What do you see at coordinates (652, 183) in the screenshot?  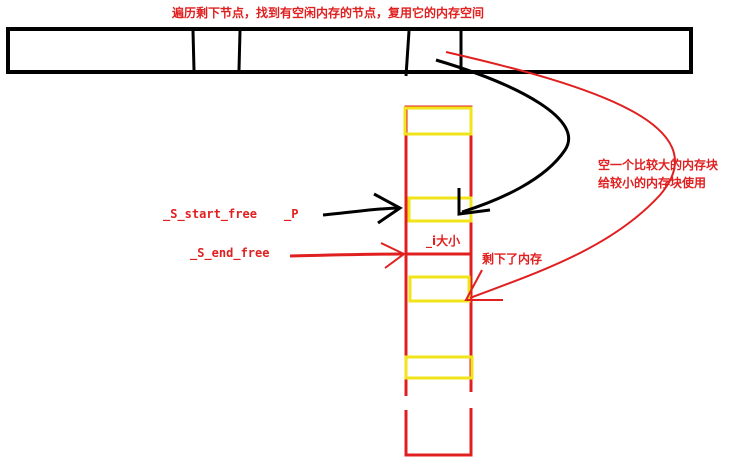 I see `side-note-line2: 给较小的内存块使用` at bounding box center [652, 183].